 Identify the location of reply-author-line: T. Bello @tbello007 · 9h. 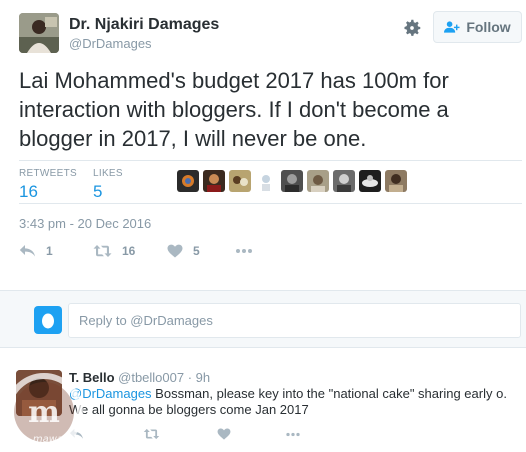
(139, 377).